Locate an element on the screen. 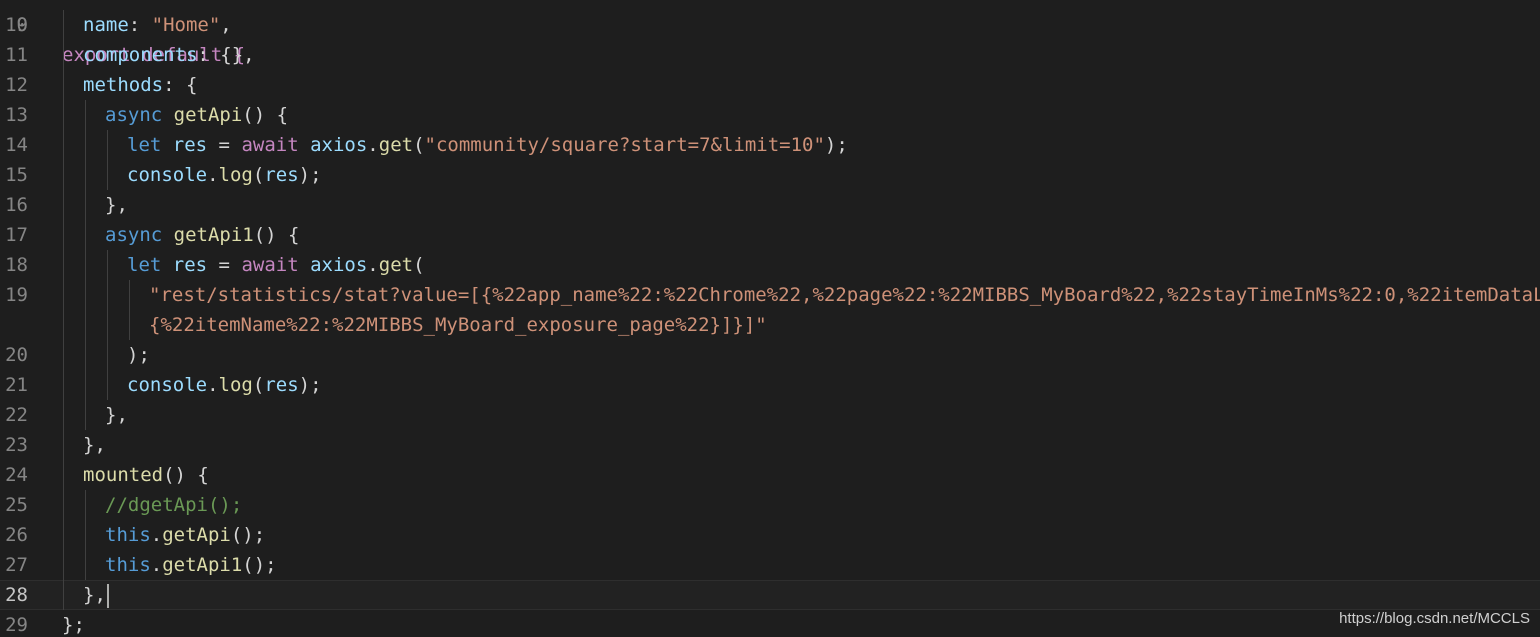  code-token: //dgetApi(); is located at coordinates (174, 505).